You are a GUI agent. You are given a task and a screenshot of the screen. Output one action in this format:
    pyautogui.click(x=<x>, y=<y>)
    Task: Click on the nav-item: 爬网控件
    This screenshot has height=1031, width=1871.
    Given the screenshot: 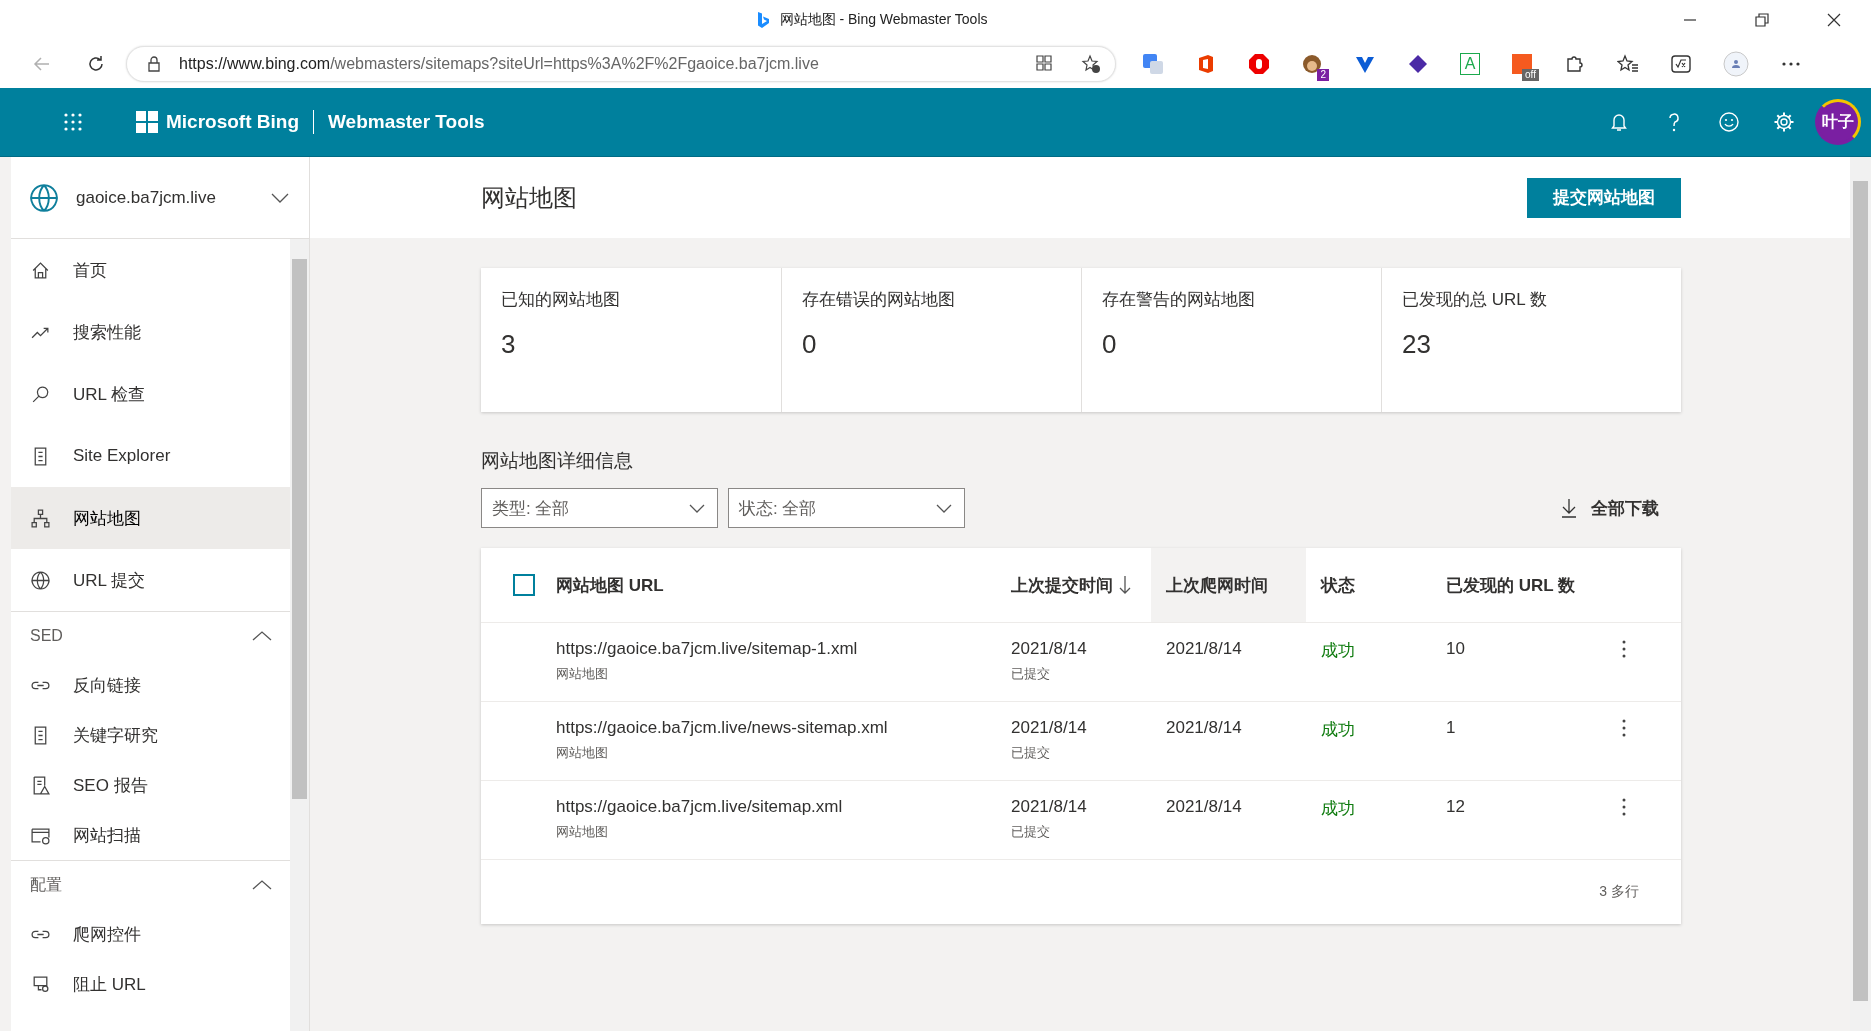 What is the action you would take?
    pyautogui.click(x=150, y=934)
    